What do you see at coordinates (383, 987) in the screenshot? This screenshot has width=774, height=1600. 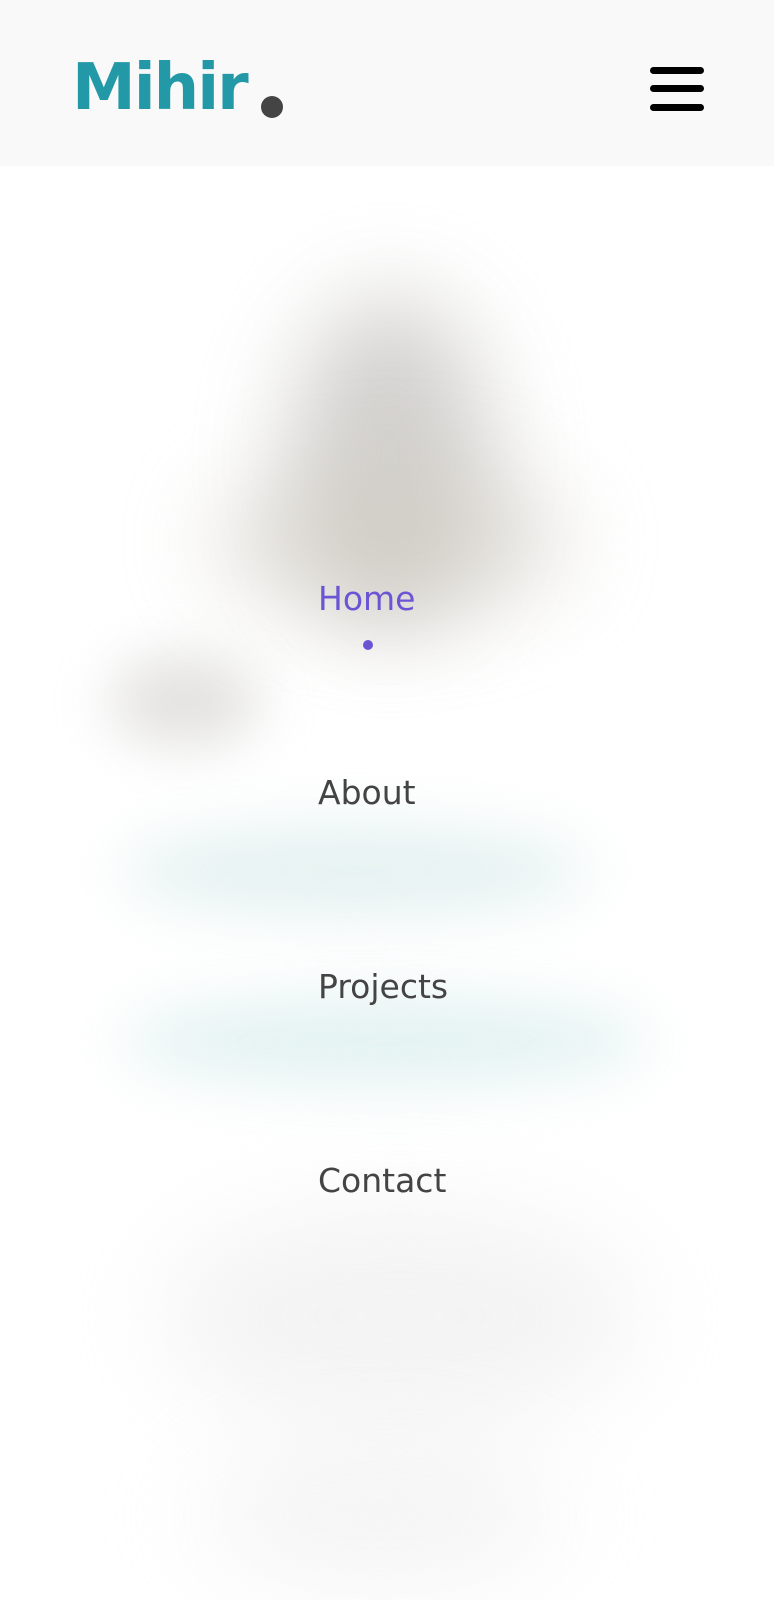 I see `nav-item-projects: Projects` at bounding box center [383, 987].